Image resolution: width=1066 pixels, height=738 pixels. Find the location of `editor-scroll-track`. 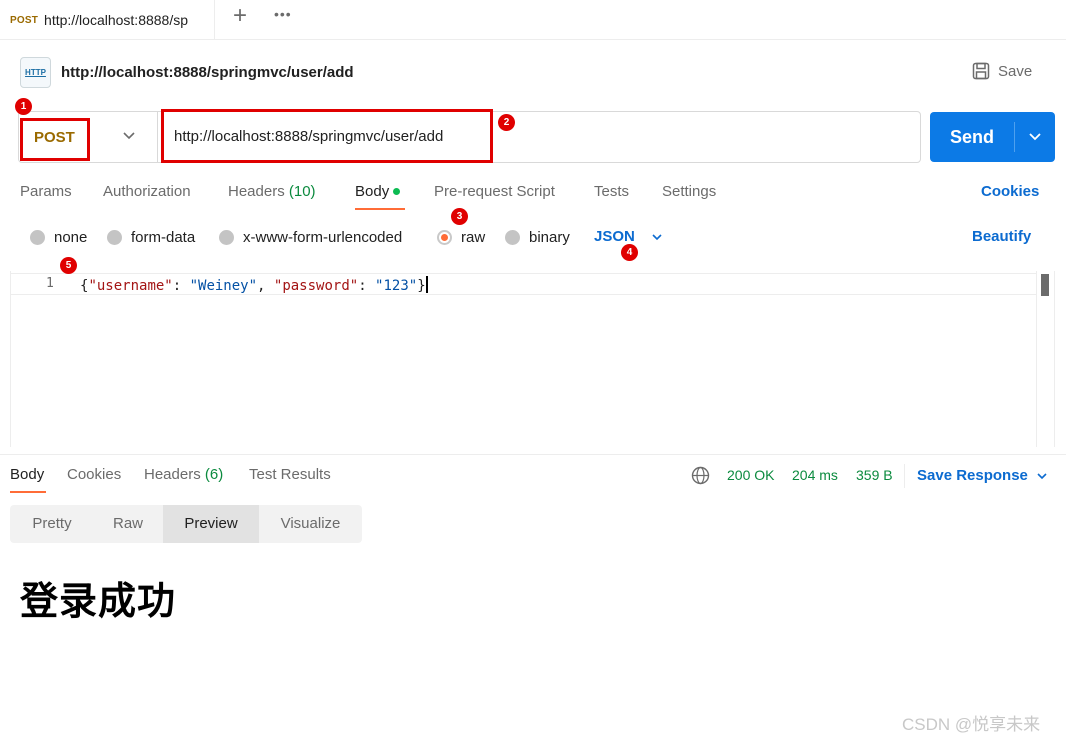

editor-scroll-track is located at coordinates (1036, 359).